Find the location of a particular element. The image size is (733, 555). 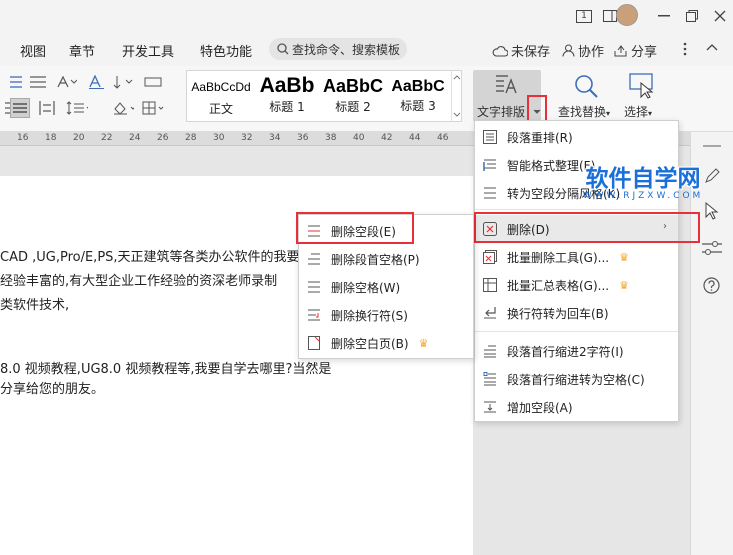

menu-item-label: 段落首行缩进转为空格(C) is located at coordinates (576, 379).